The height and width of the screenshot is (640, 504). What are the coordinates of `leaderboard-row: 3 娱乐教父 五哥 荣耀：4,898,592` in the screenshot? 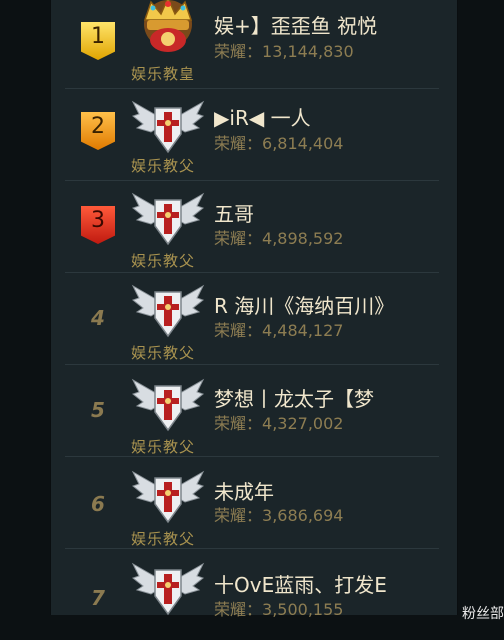 It's located at (254, 226).